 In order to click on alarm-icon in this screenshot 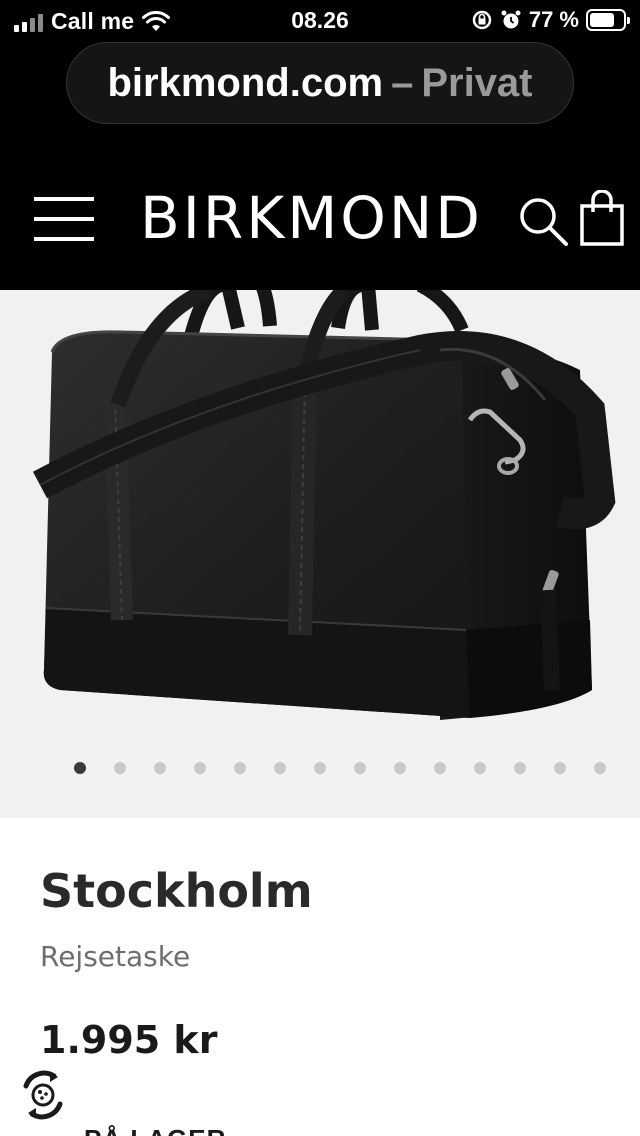, I will do `click(511, 19)`.